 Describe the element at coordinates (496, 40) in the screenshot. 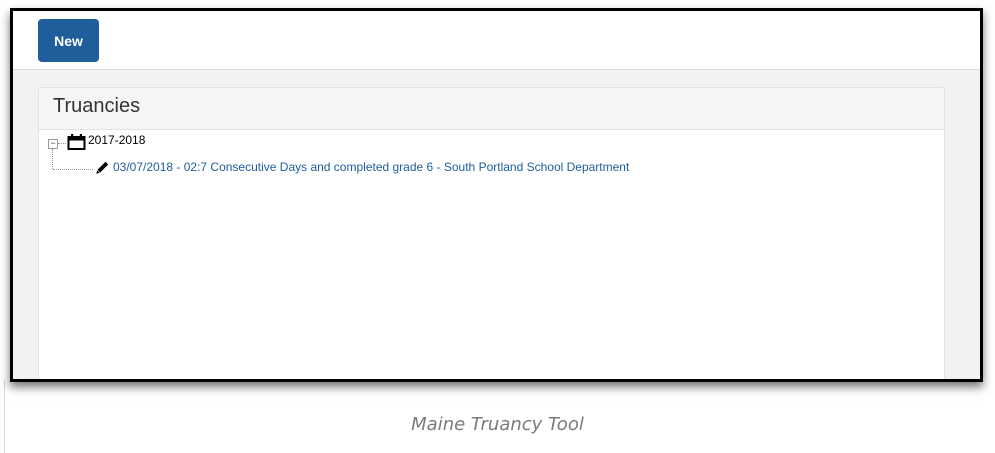

I see `toolbar: New` at that location.